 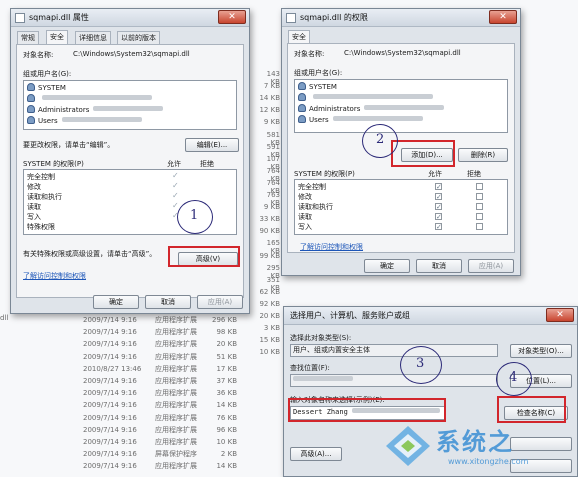 I want to click on file-row: 2010/8/27 13:46 应用程序扩展 17 KB, so click(x=168, y=369).